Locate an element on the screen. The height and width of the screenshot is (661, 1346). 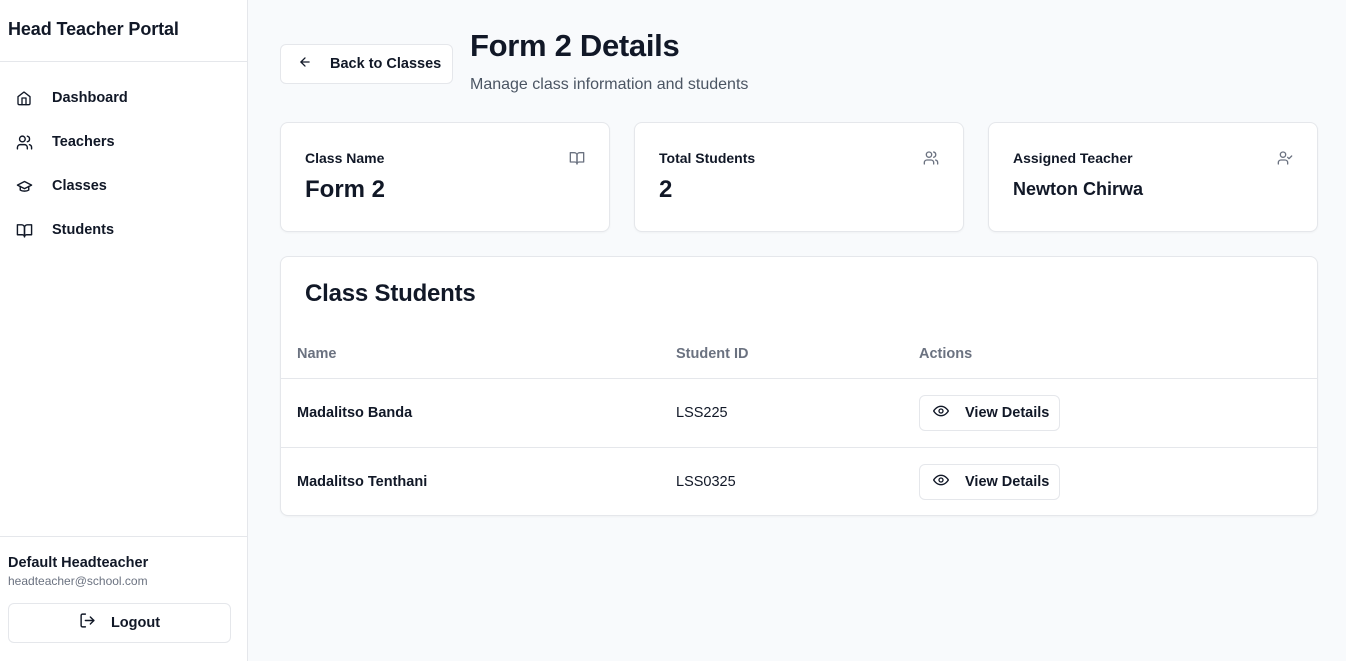
sidebar-item-classes: Classes is located at coordinates (123, 186).